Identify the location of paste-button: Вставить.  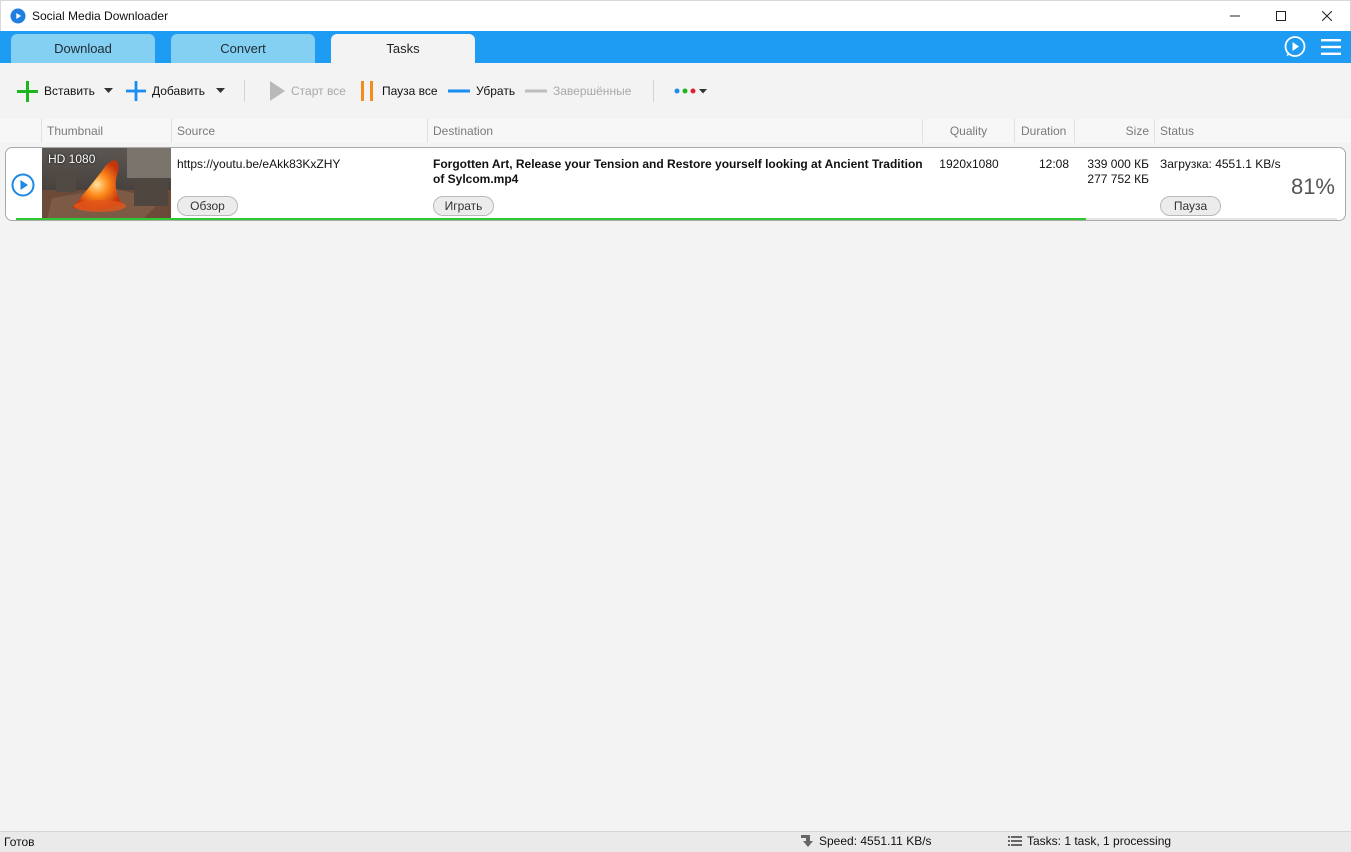
(56, 91).